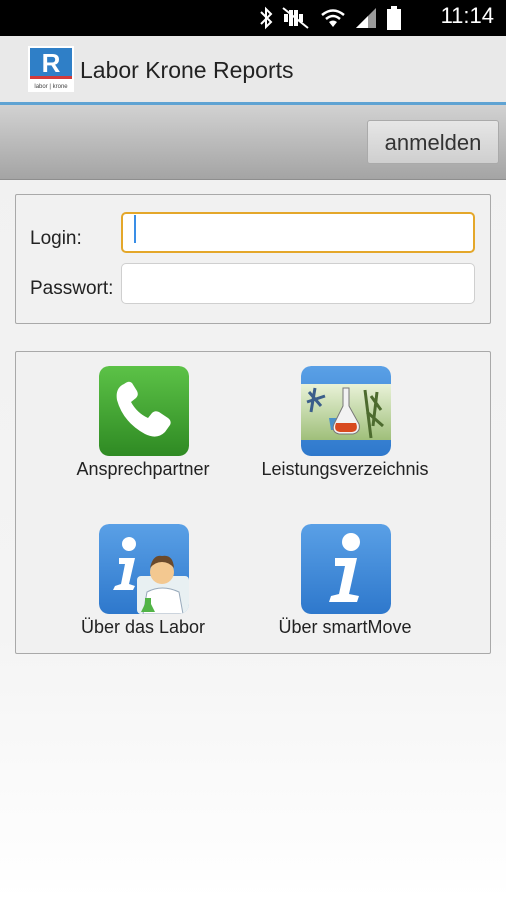 This screenshot has height=900, width=506. What do you see at coordinates (144, 411) in the screenshot?
I see `phone-icon` at bounding box center [144, 411].